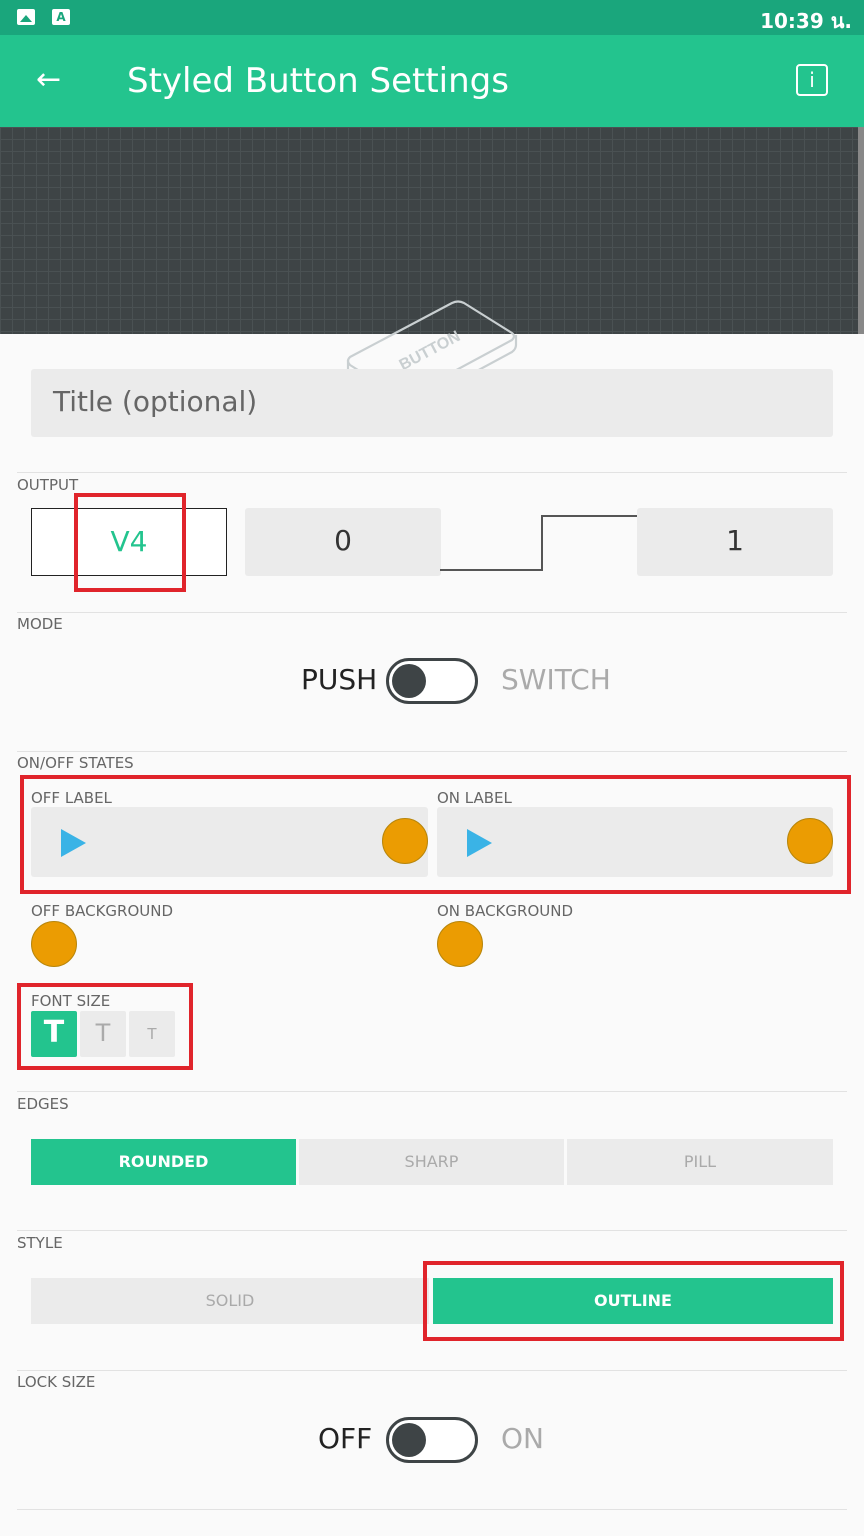 The image size is (864, 1536). What do you see at coordinates (345, 1438) in the screenshot?
I see `lock-size-off-label: OFF` at bounding box center [345, 1438].